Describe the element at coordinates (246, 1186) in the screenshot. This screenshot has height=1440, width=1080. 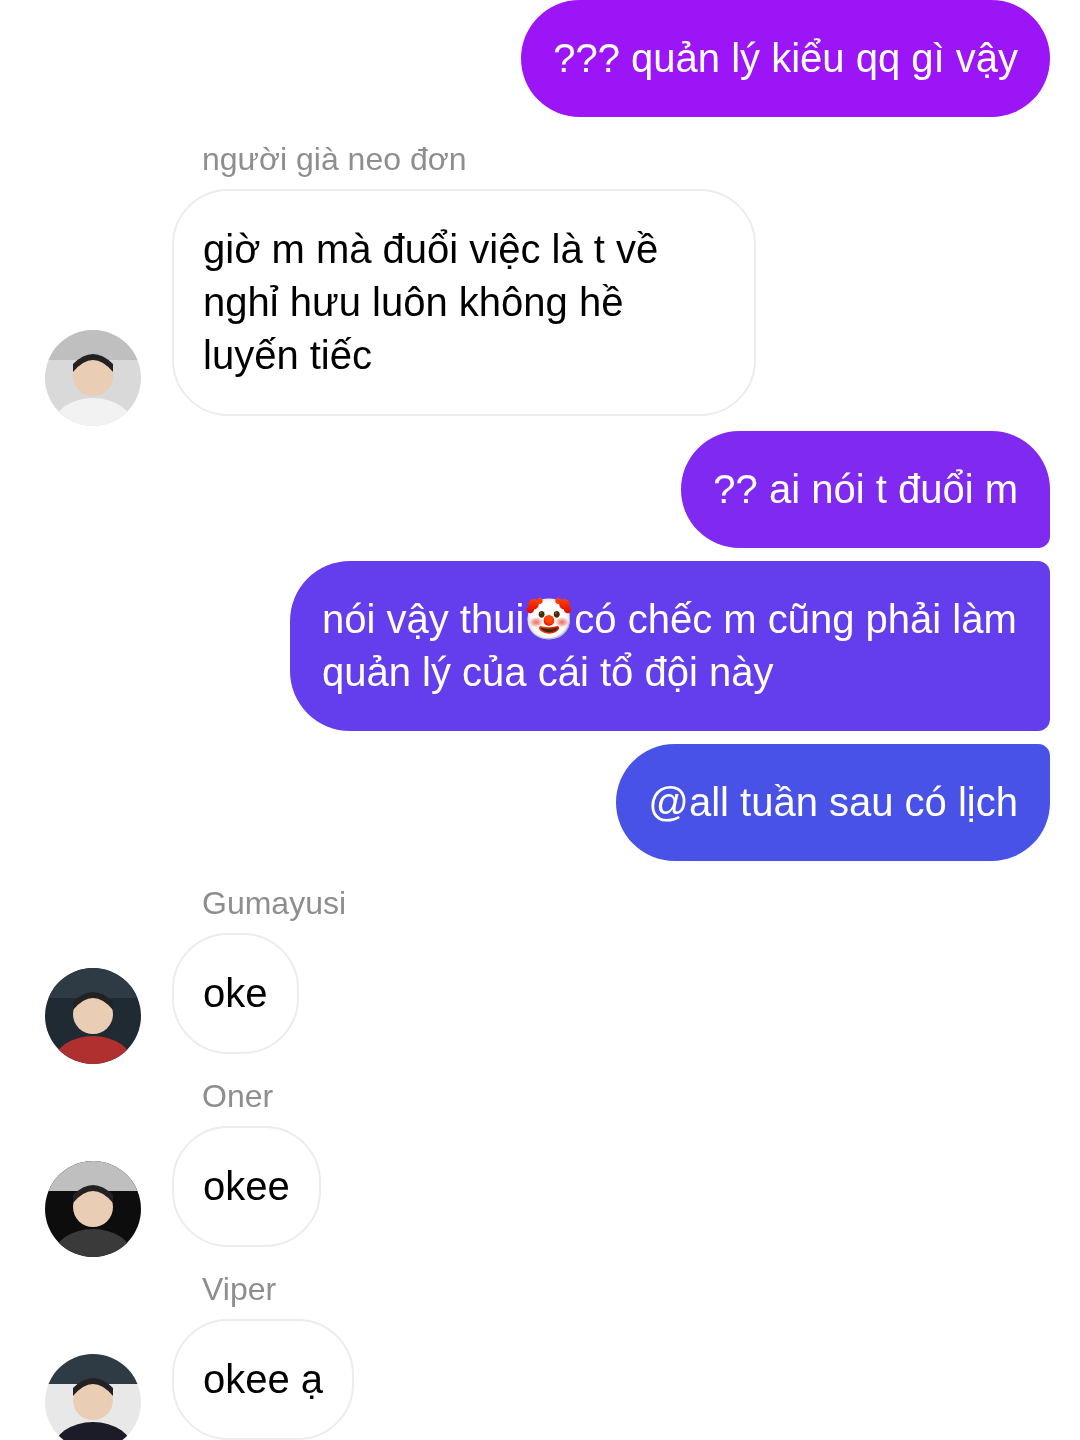
I see `message-bubble: okee` at that location.